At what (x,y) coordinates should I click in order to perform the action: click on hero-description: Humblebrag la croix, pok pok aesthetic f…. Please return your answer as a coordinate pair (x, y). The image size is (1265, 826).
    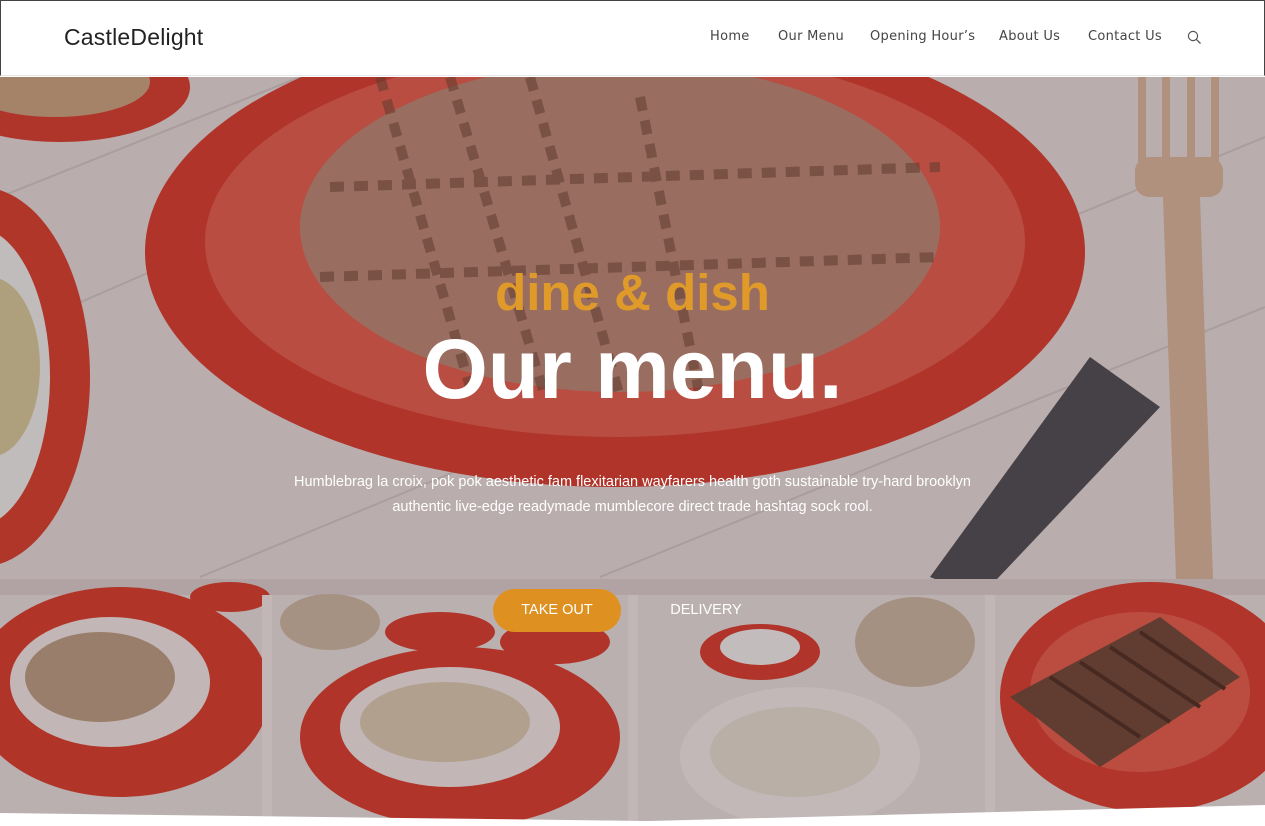
    Looking at the image, I should click on (632, 494).